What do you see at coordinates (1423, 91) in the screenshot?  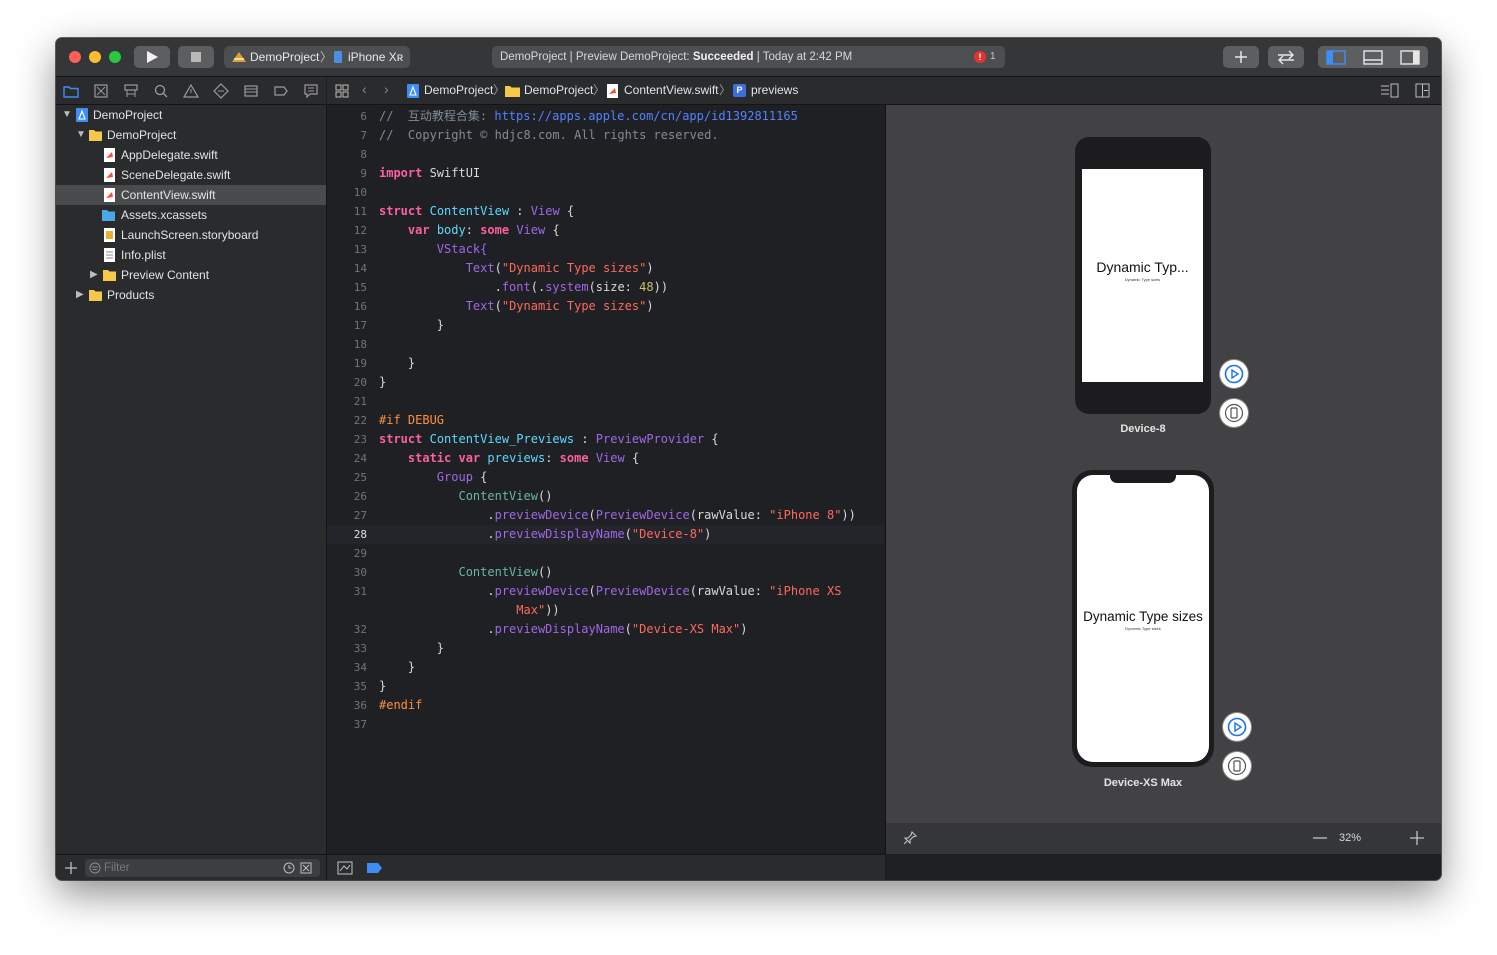 I see `add-editor-icon` at bounding box center [1423, 91].